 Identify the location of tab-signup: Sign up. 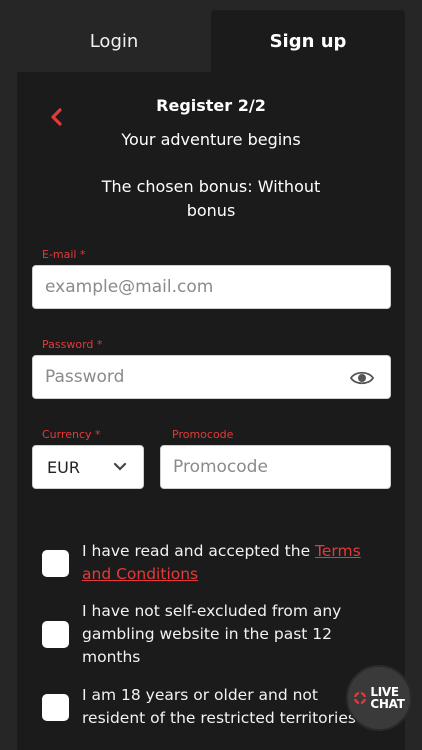
(308, 41).